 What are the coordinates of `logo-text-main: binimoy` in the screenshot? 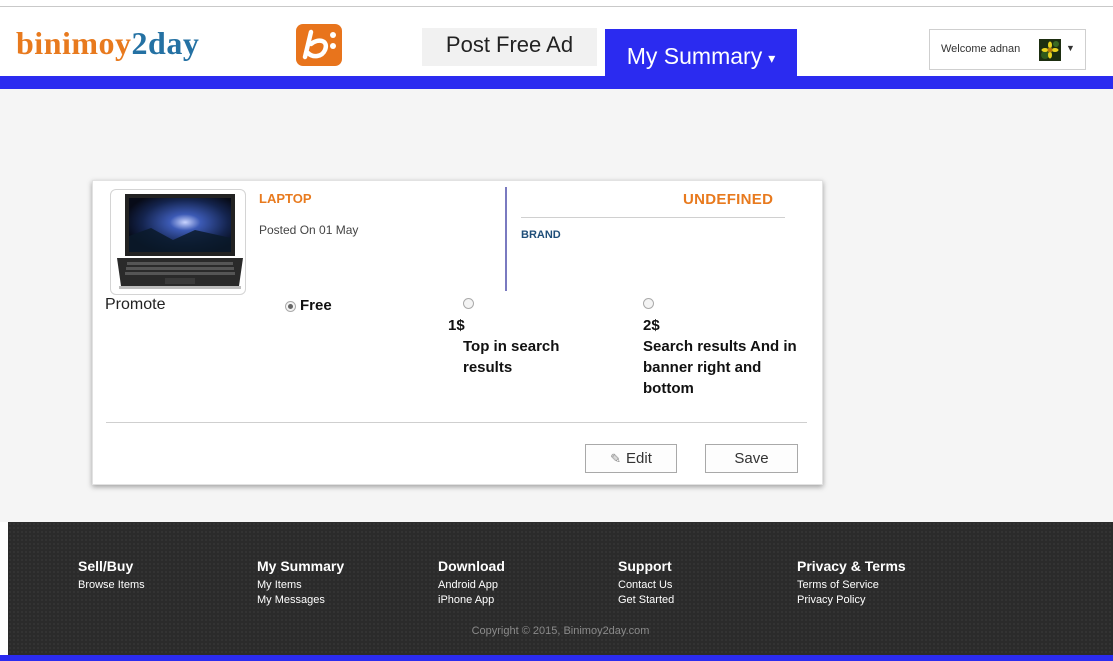 It's located at (74, 43).